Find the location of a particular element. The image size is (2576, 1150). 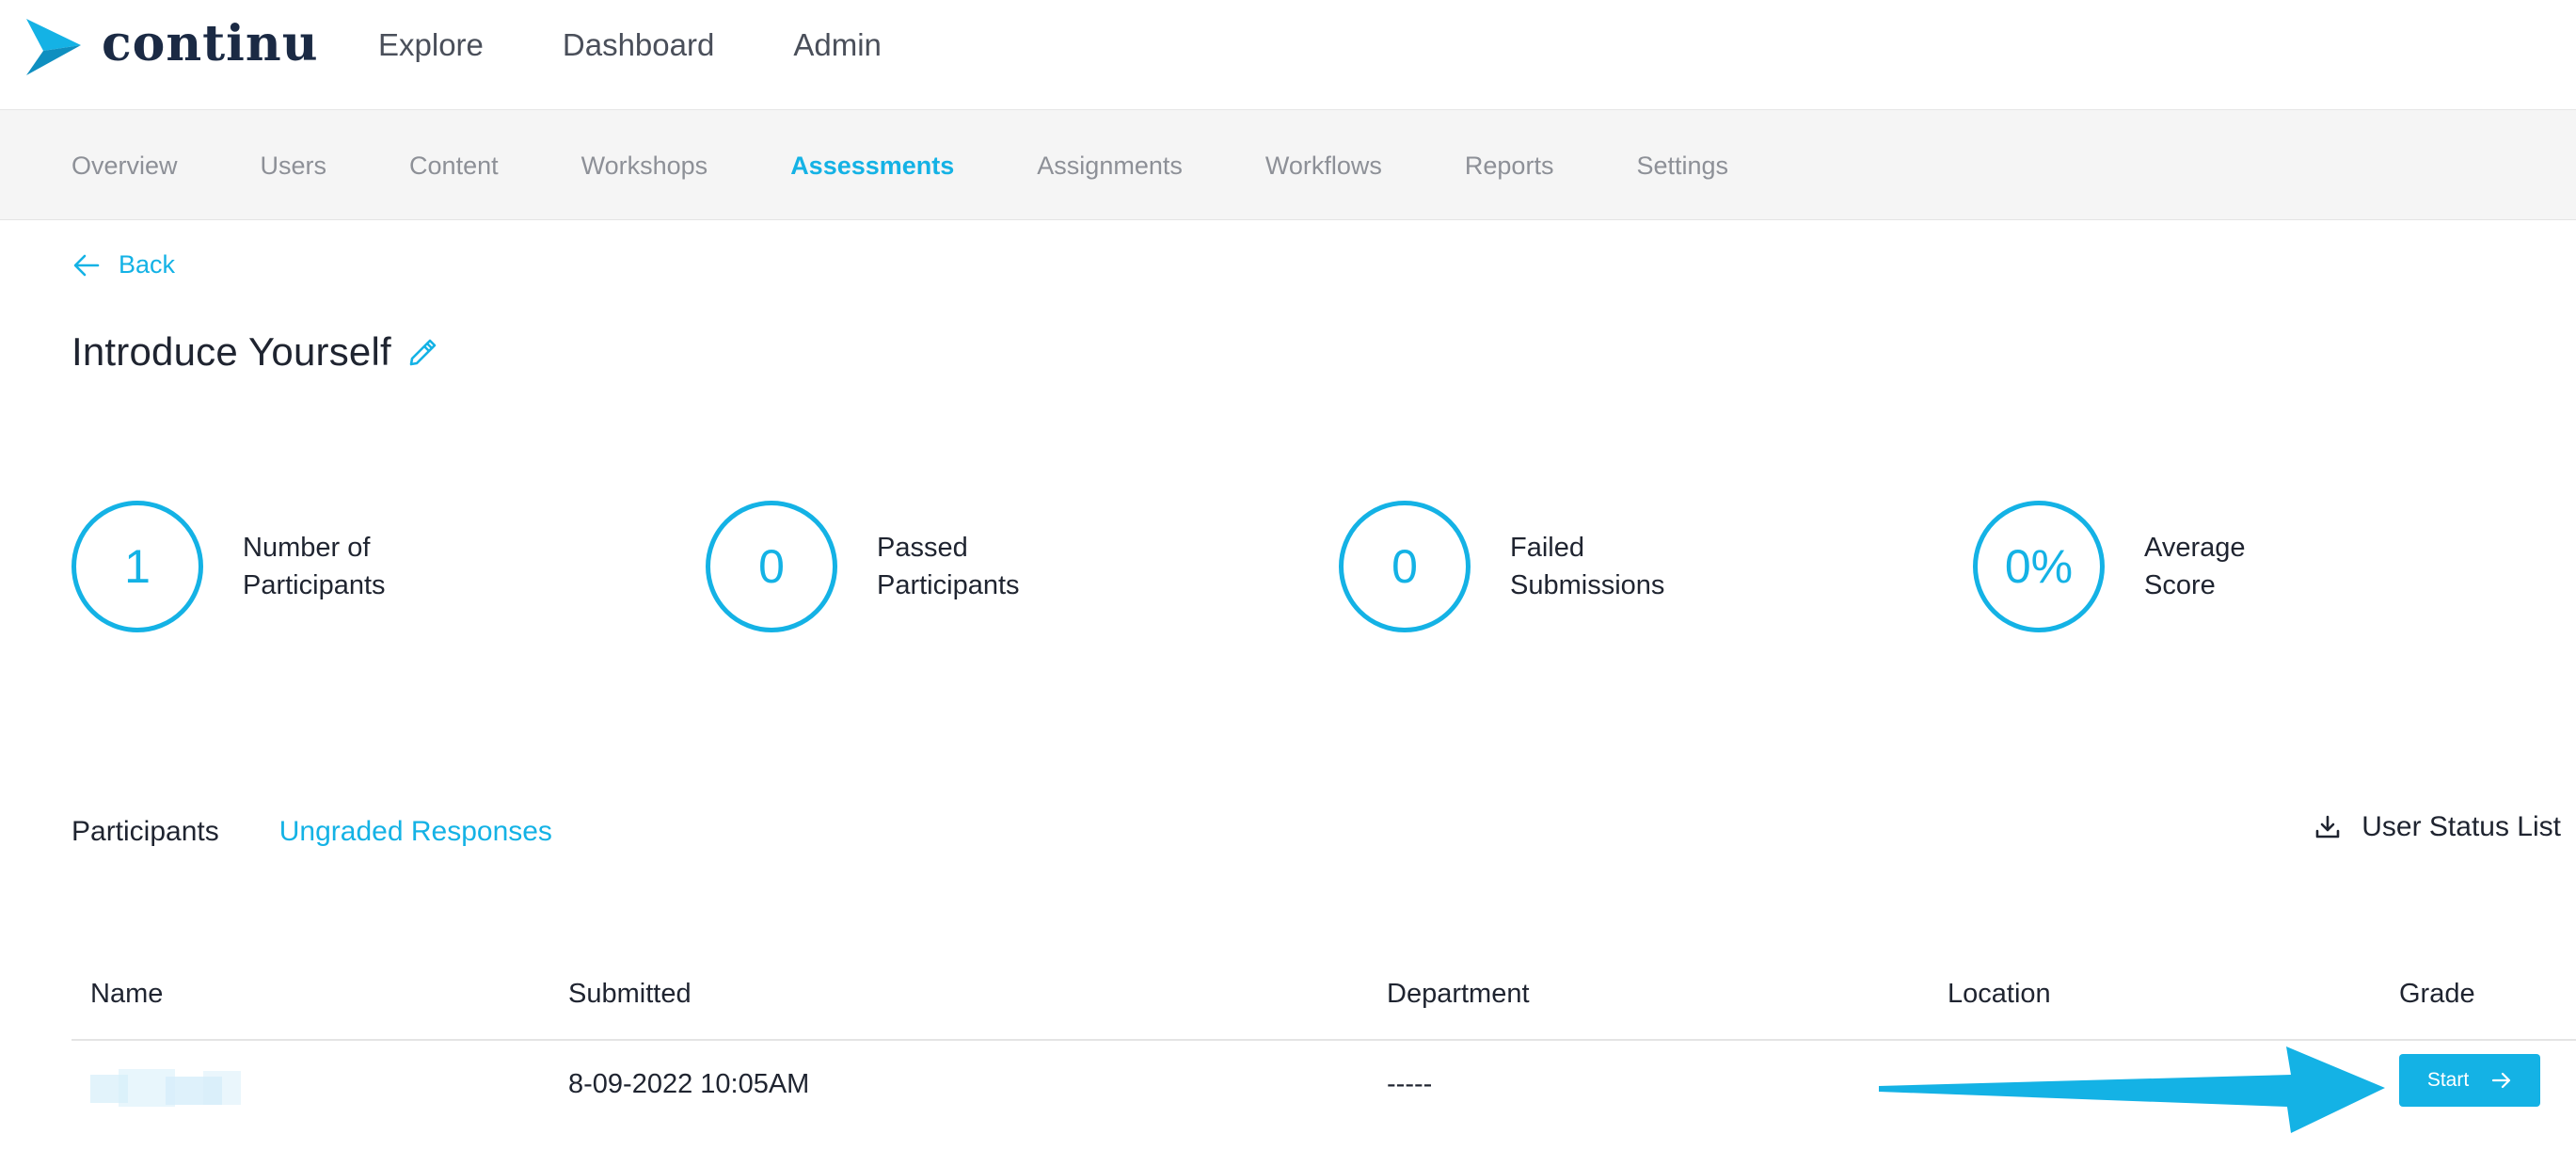

logo-mark-icon is located at coordinates (53, 47).